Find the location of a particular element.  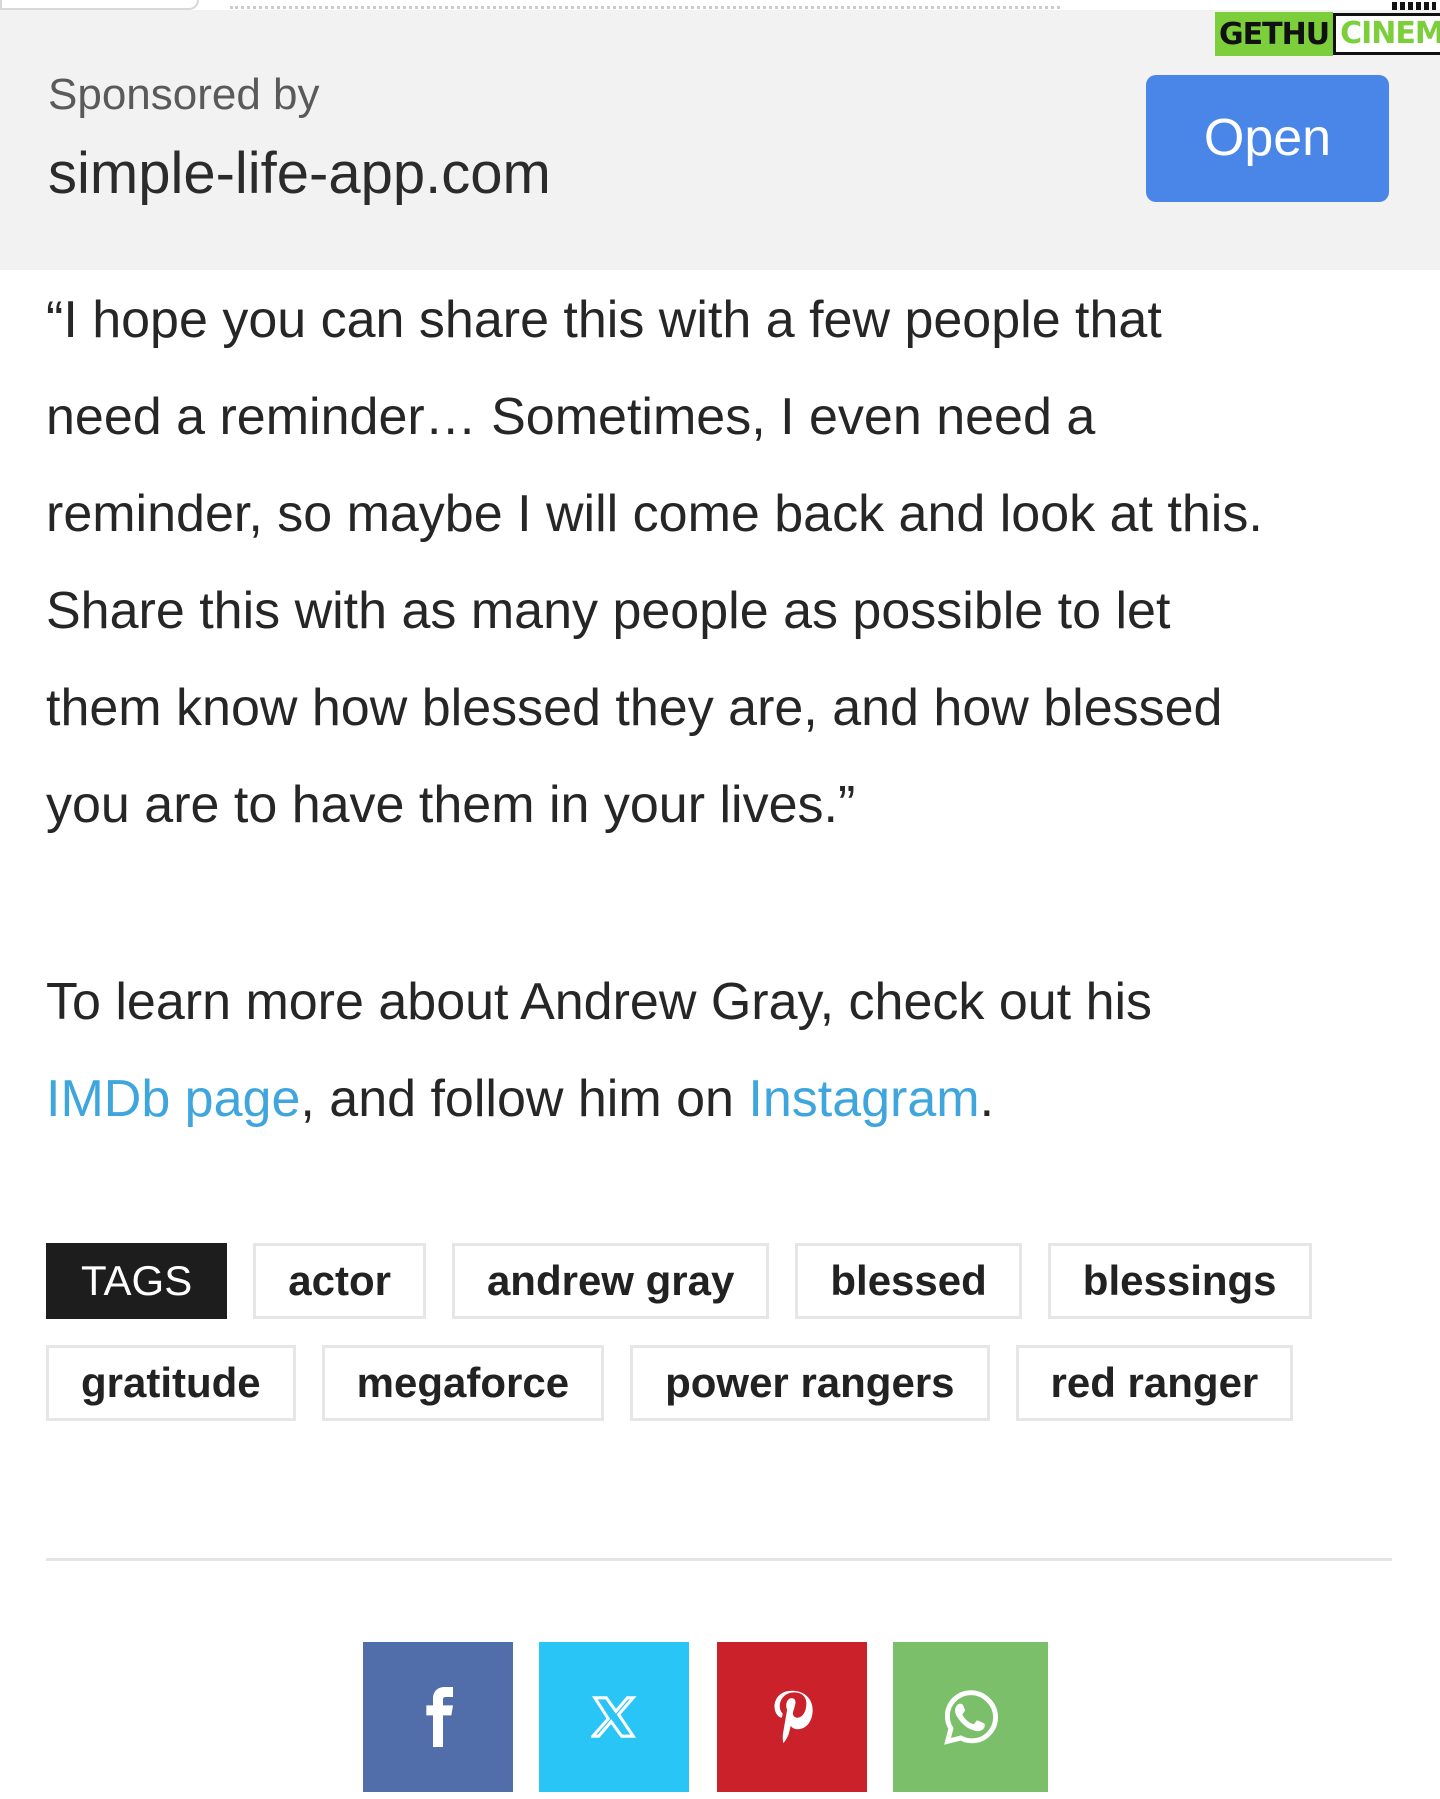

whatsapp-icon is located at coordinates (970, 1717).